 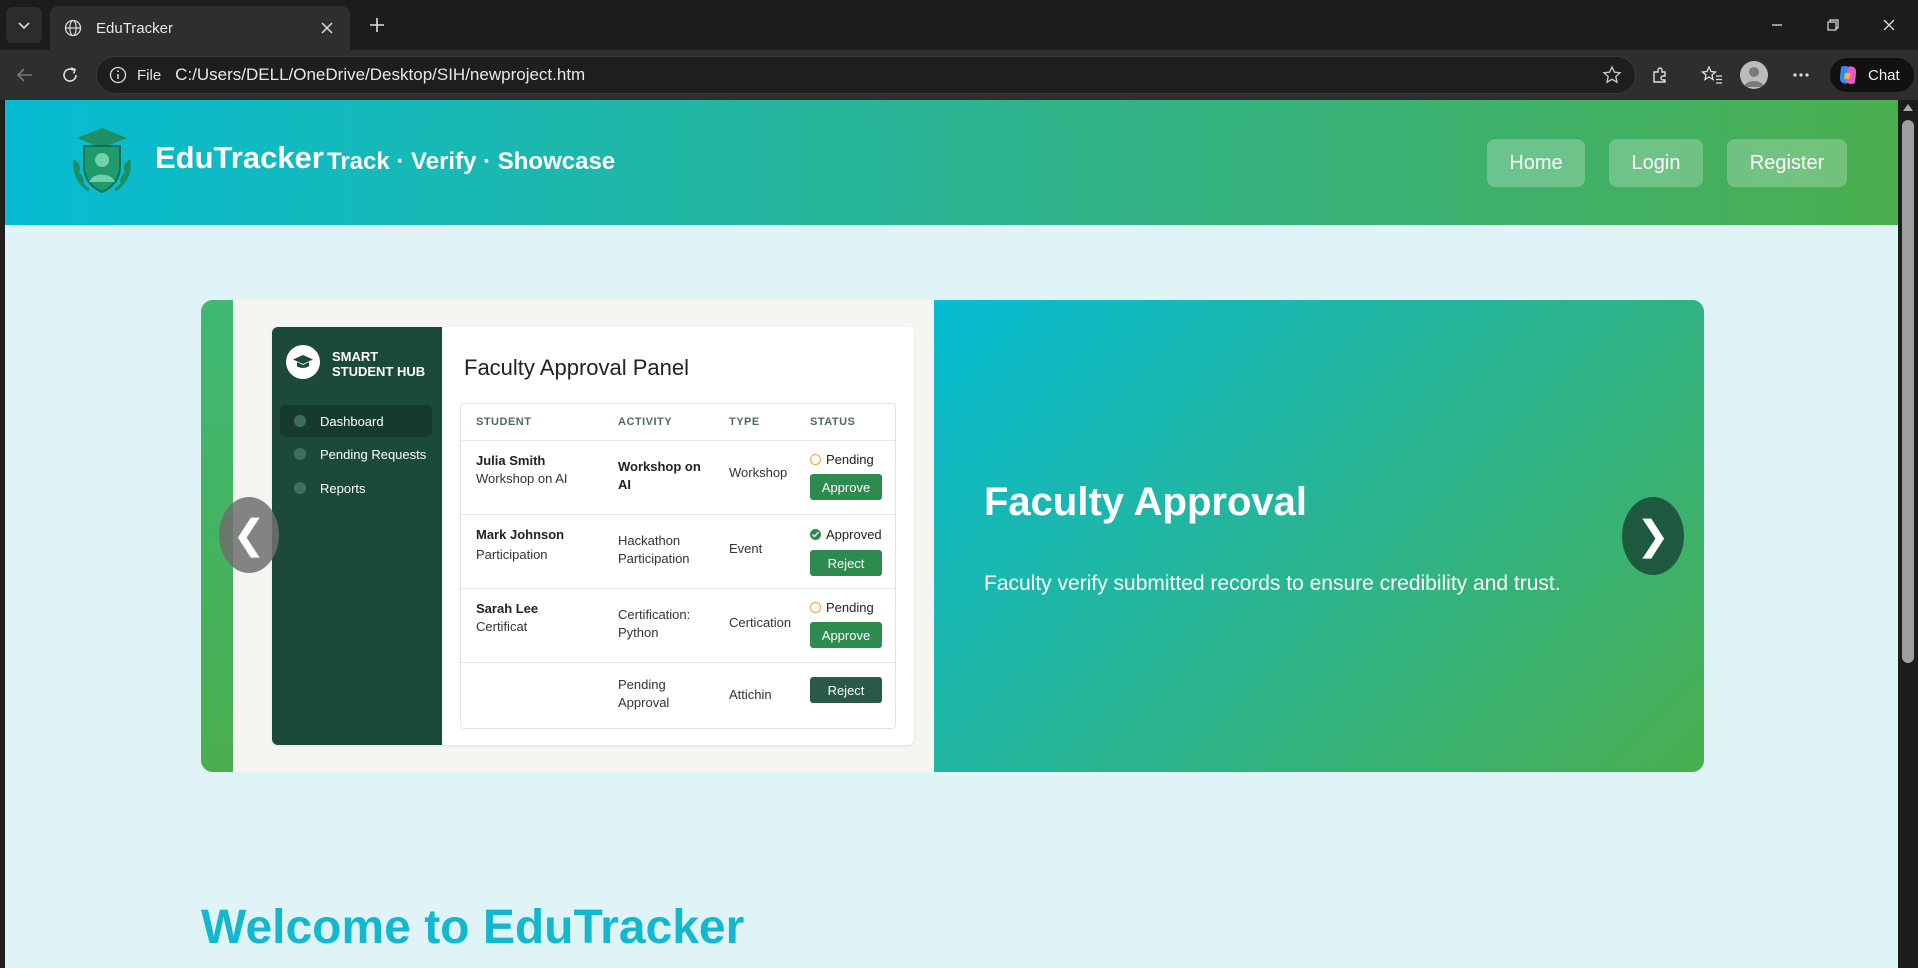 I want to click on plus-icon, so click(x=377, y=25).